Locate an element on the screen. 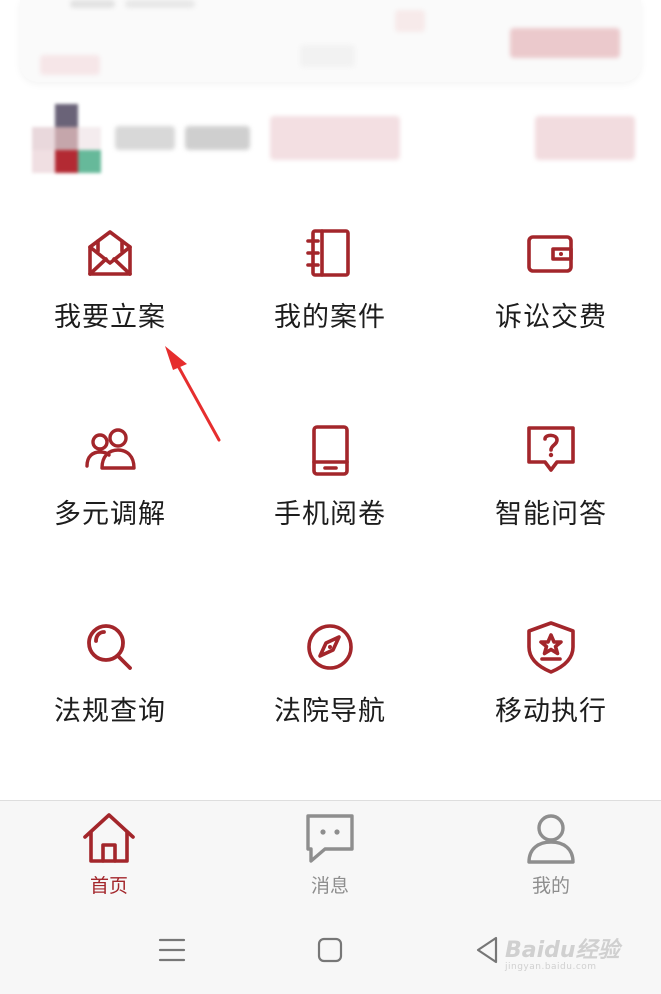 The image size is (661, 994). tablet-icon is located at coordinates (330, 450).